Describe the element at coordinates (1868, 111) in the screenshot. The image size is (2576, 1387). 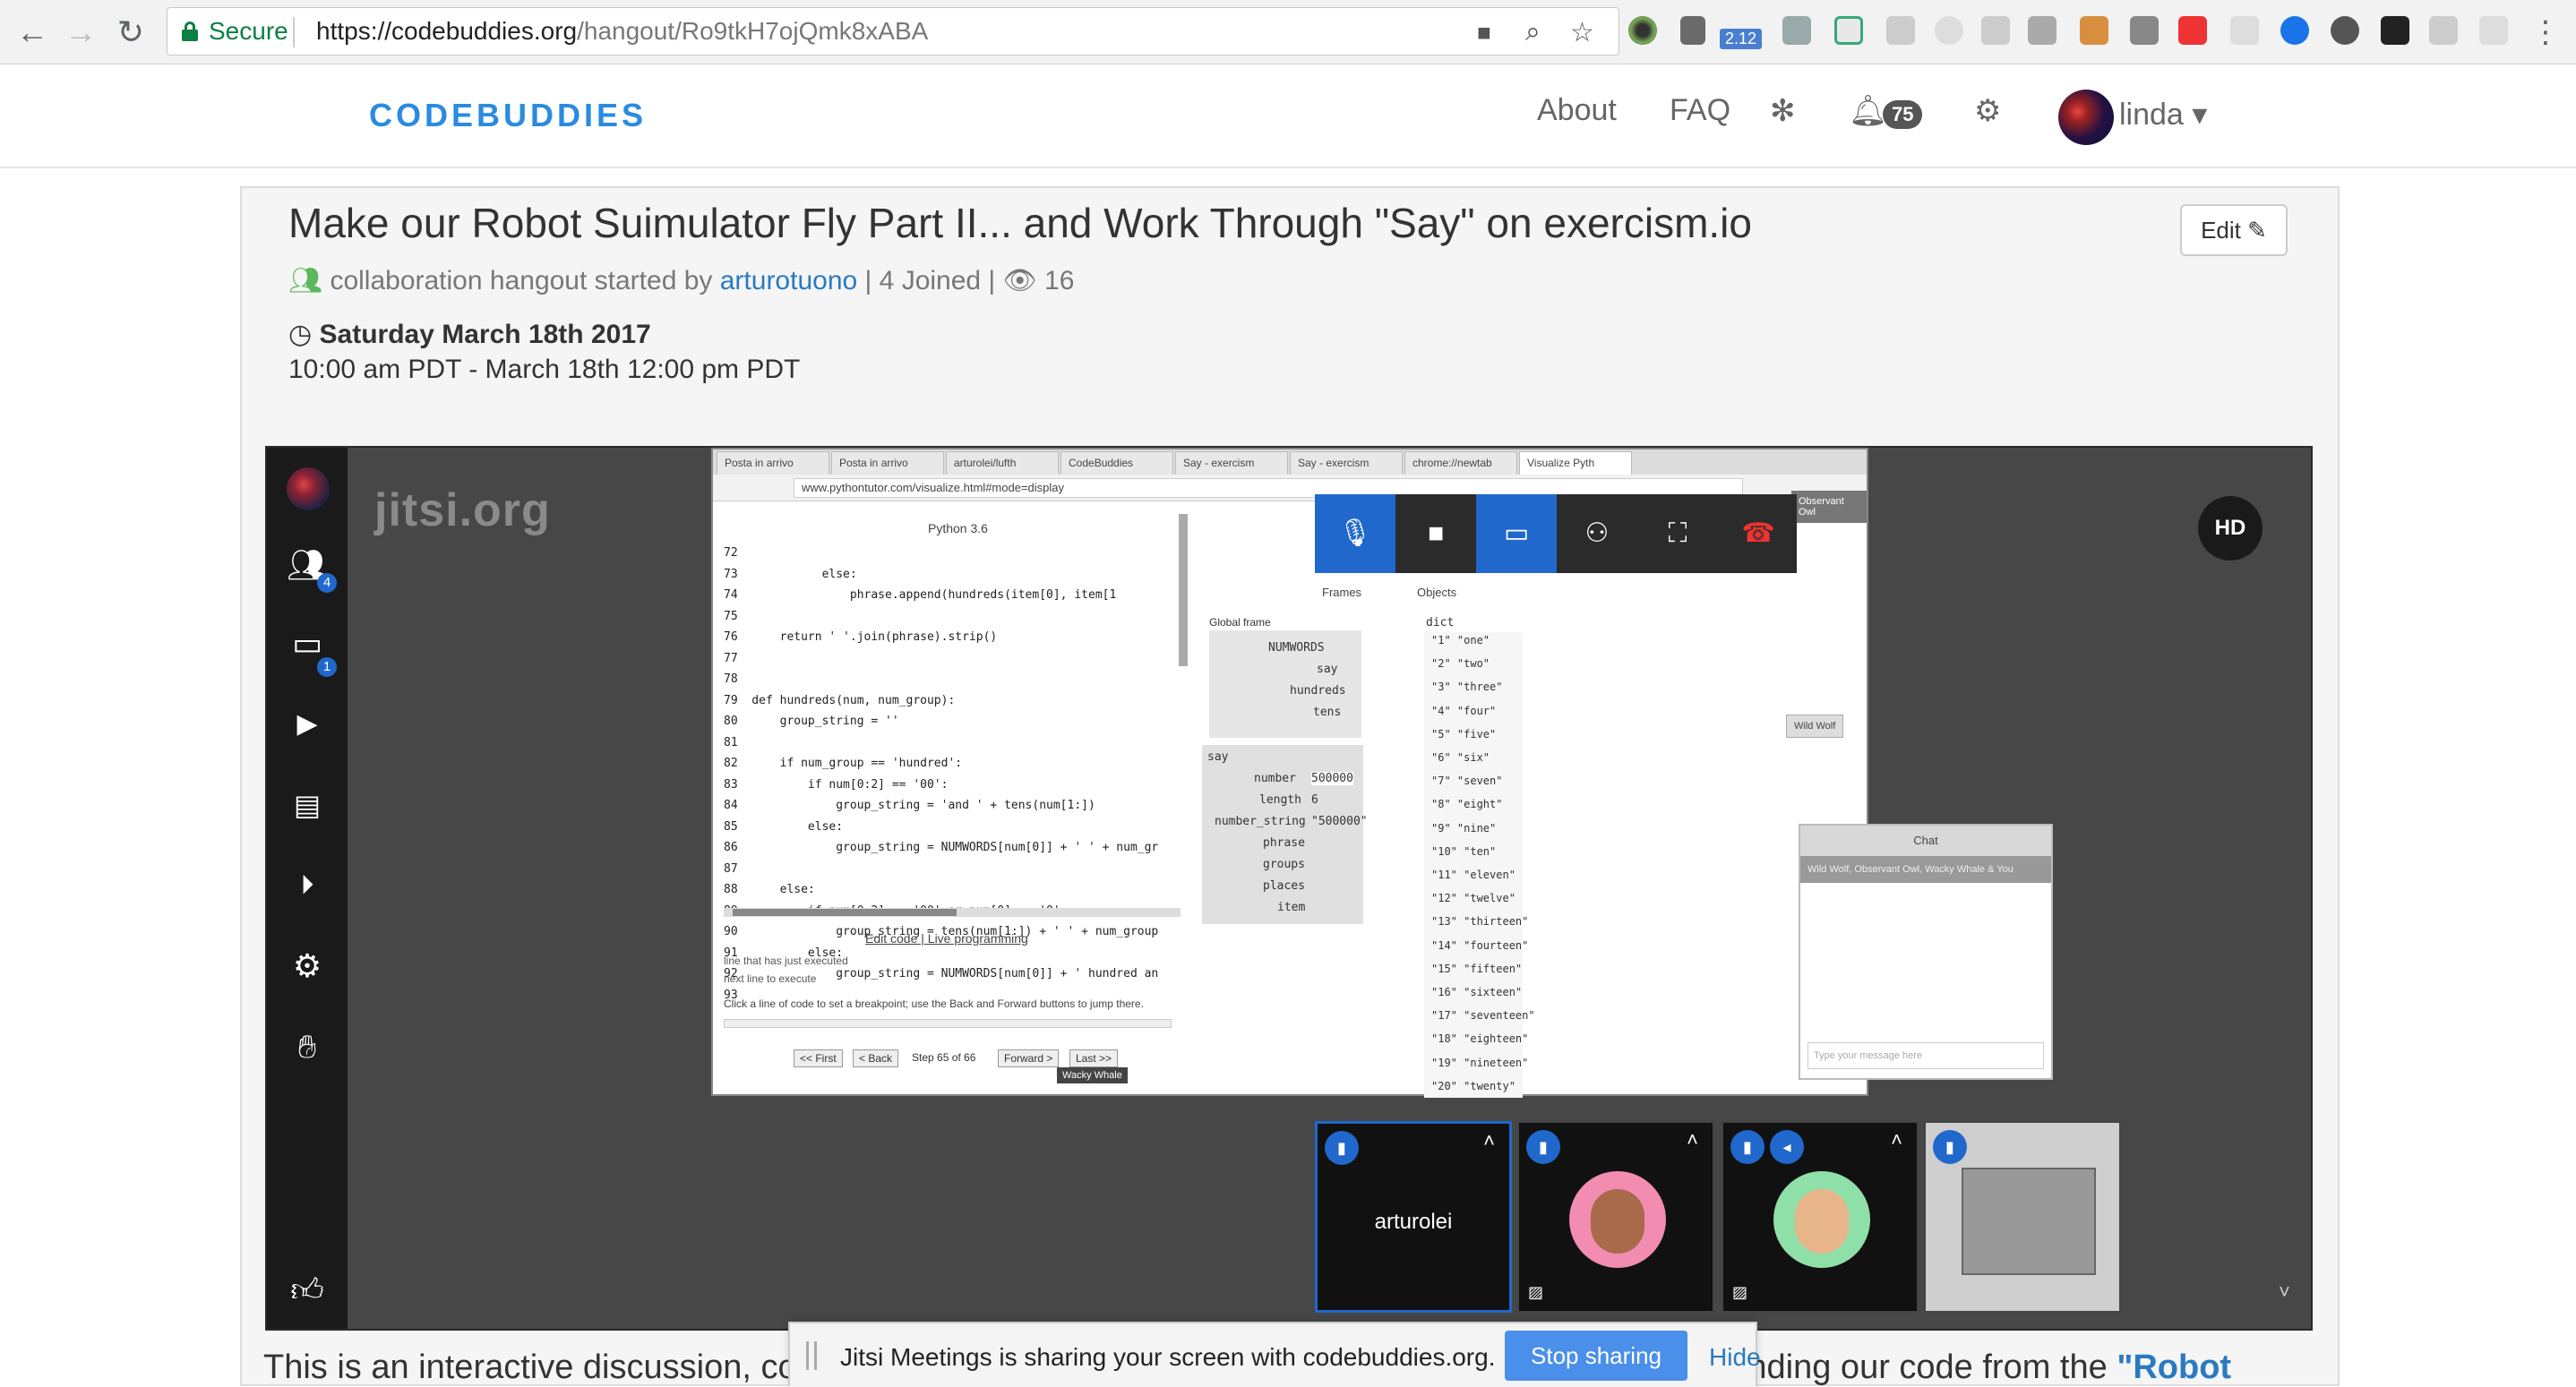
I see `bell-icon: 🔔︎` at that location.